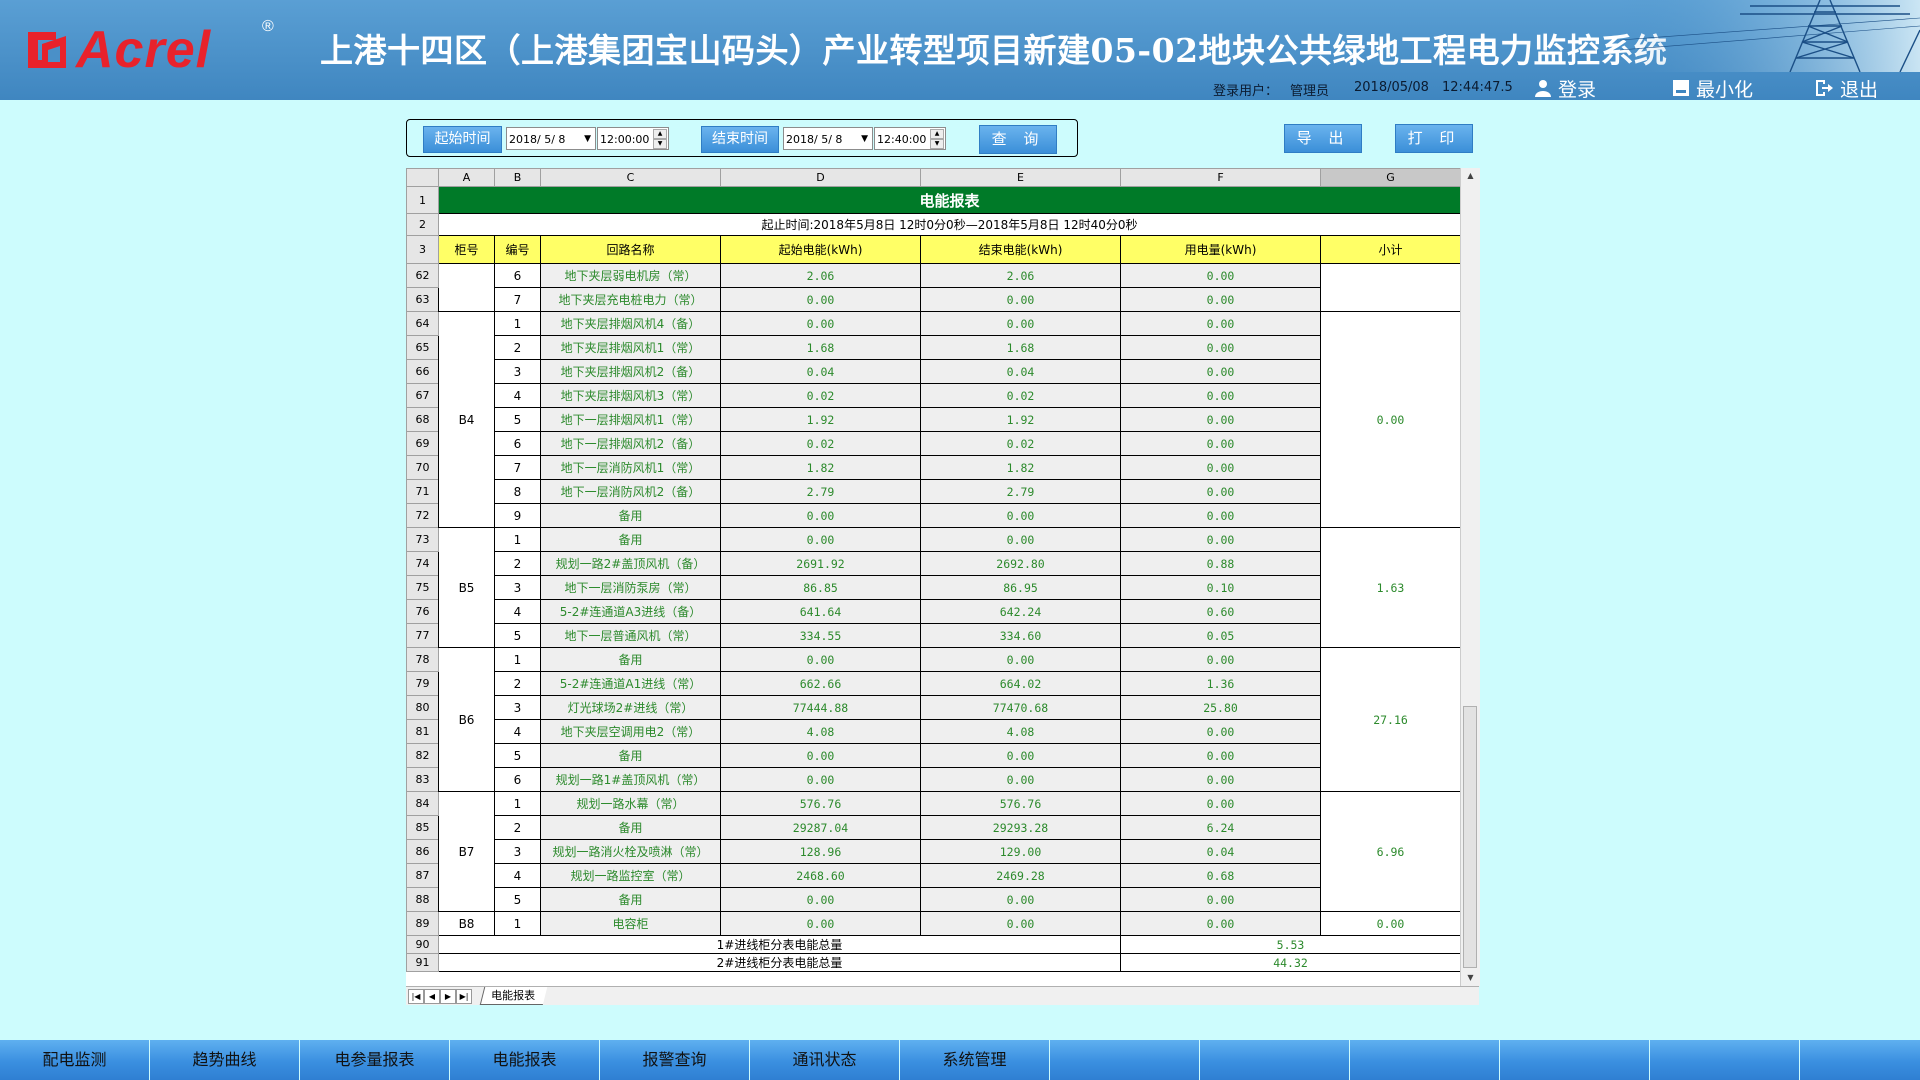 This screenshot has width=1920, height=1080. I want to click on row-header: 75, so click(422, 587).